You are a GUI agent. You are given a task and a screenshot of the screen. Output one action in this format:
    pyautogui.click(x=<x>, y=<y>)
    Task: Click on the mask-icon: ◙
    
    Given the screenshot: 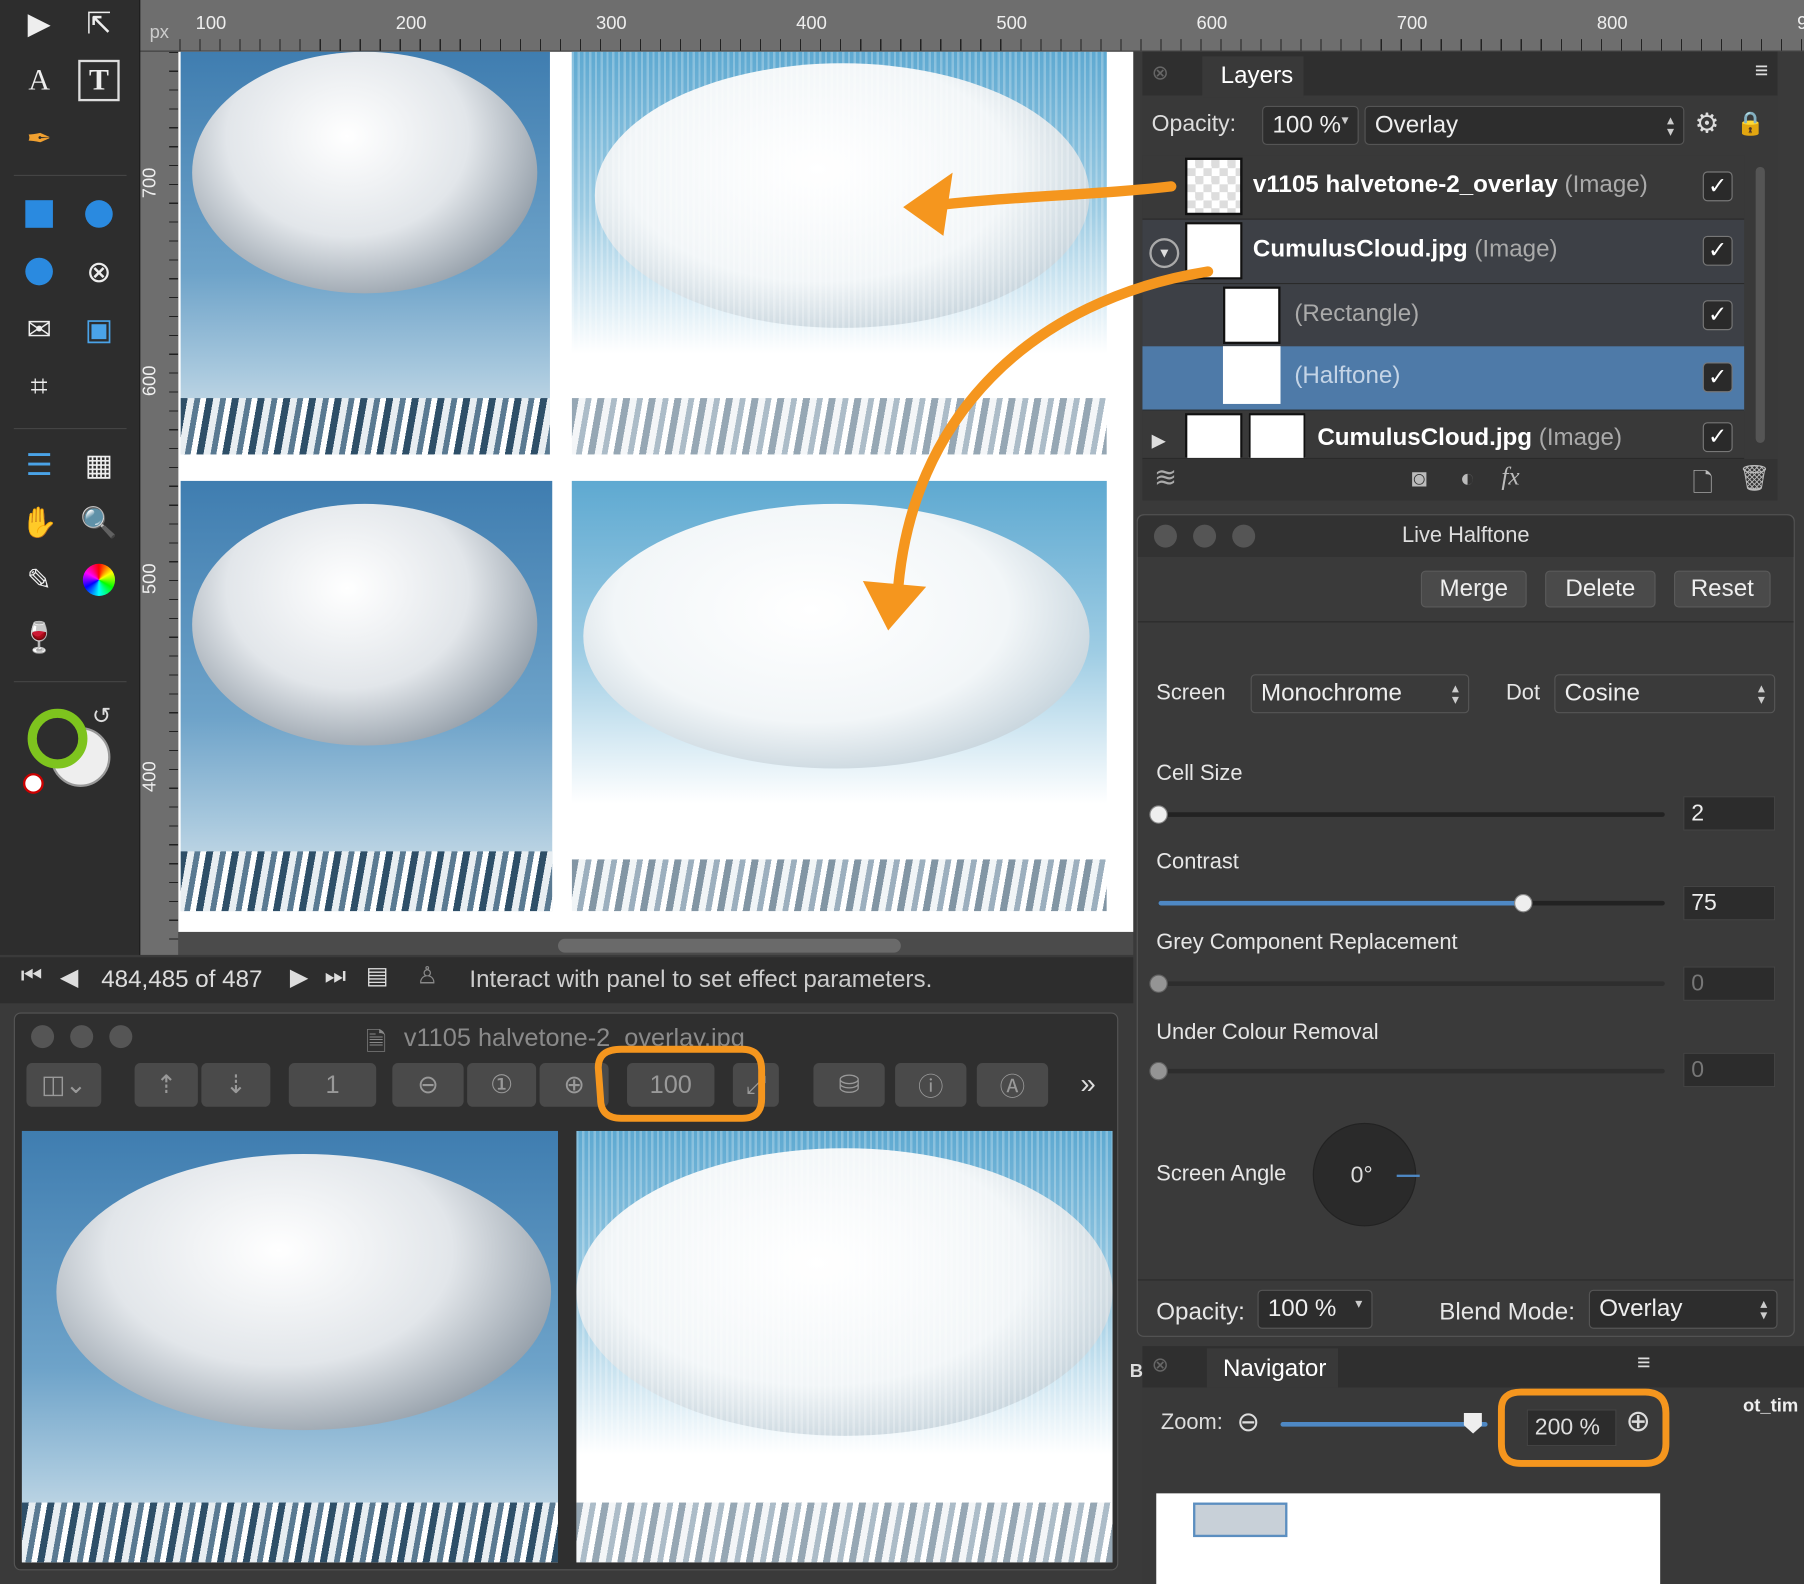 What is the action you would take?
    pyautogui.click(x=1419, y=479)
    